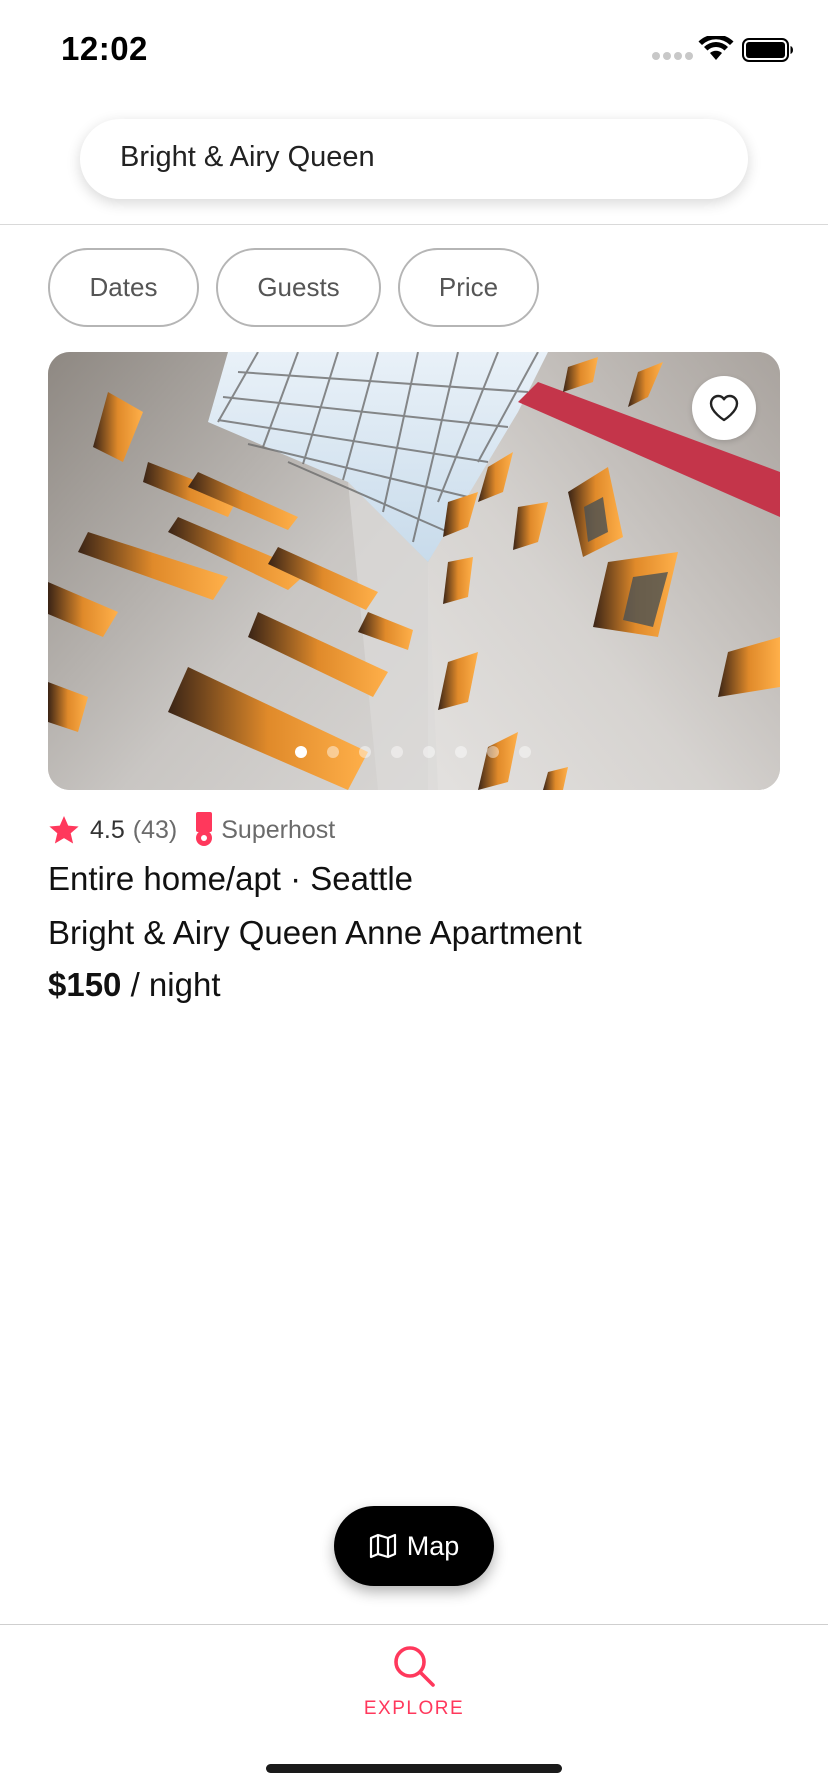 The width and height of the screenshot is (828, 1792). What do you see at coordinates (414, 224) in the screenshot?
I see `header-divider` at bounding box center [414, 224].